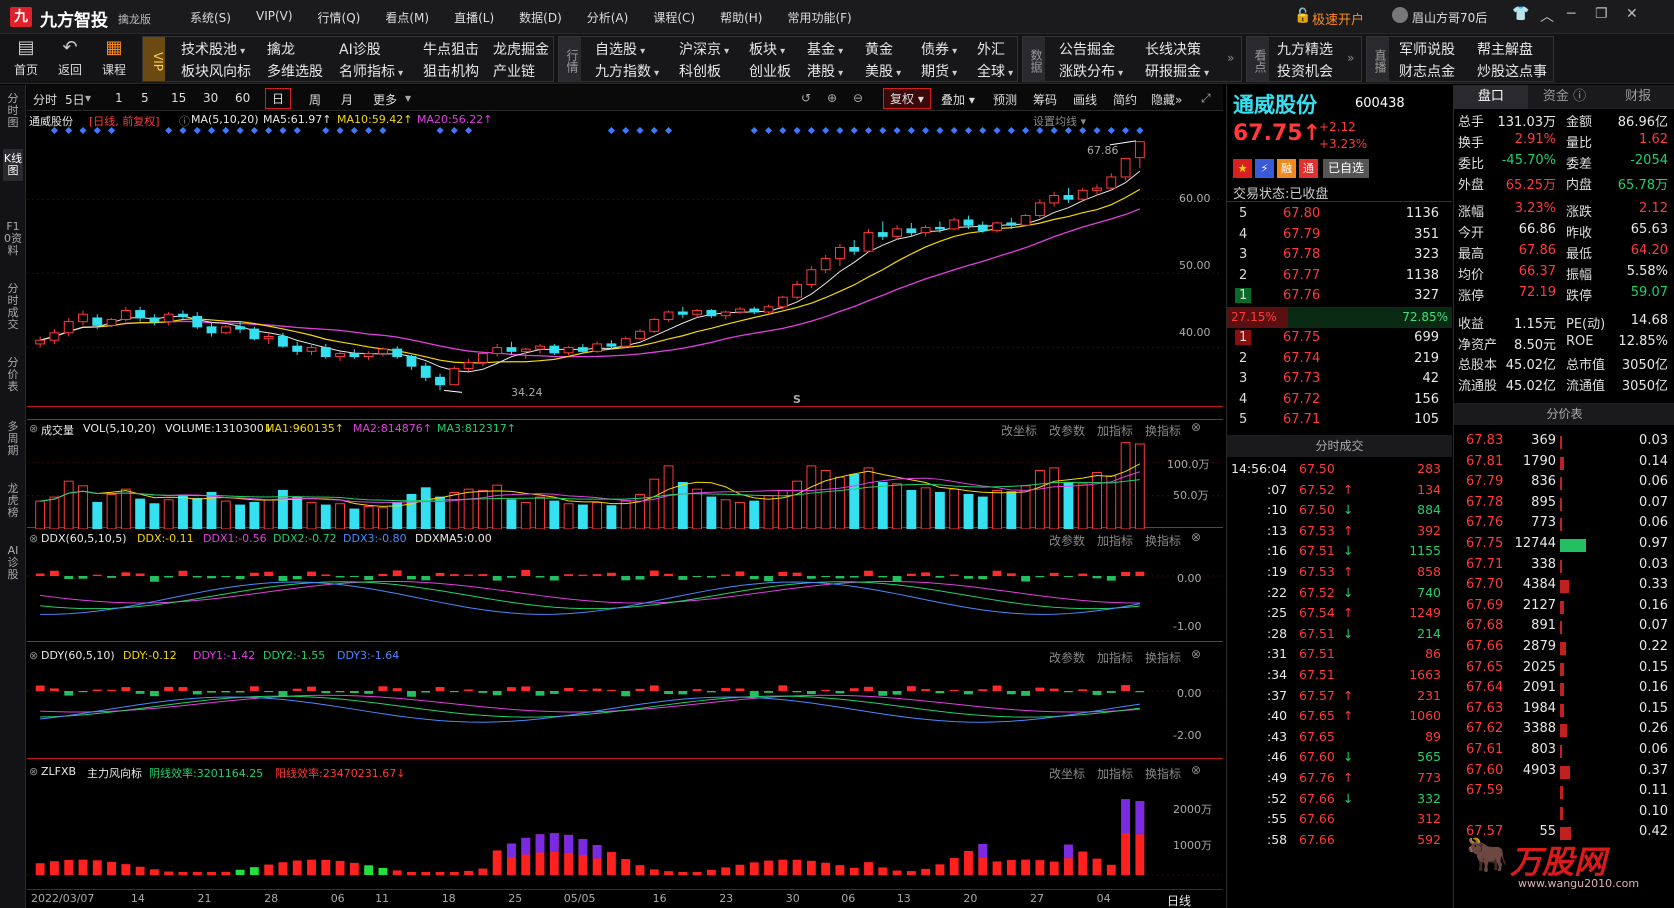  I want to click on sidebar-item-kline: K线图, so click(13, 165).